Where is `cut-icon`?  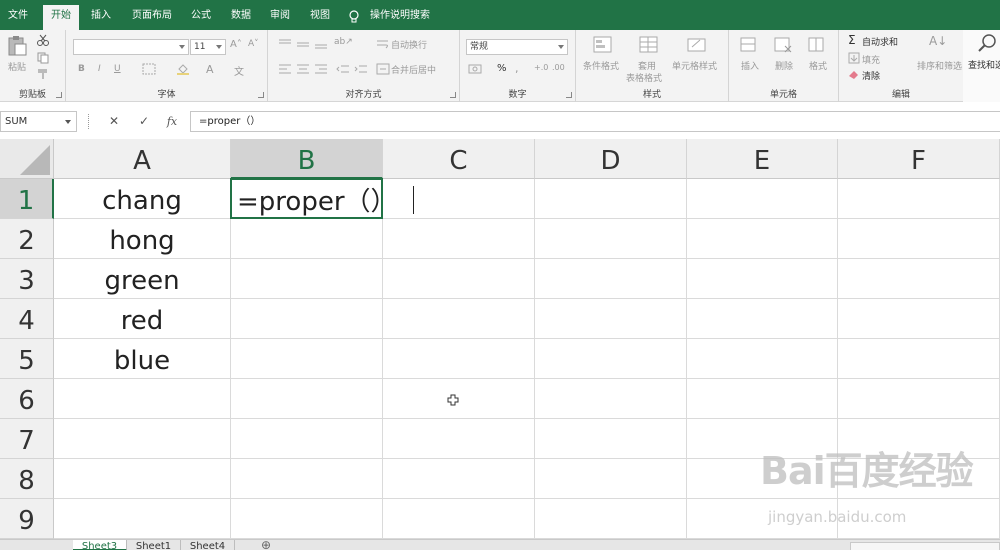 cut-icon is located at coordinates (43, 40).